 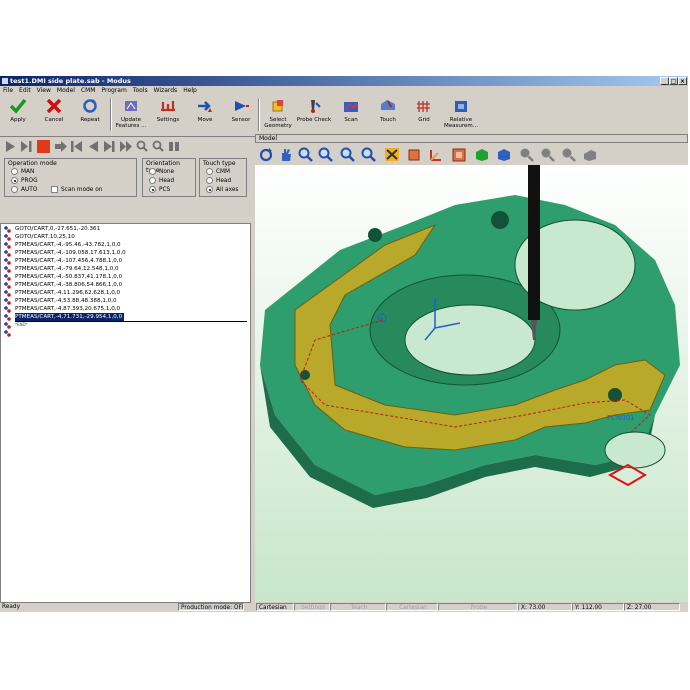 I want to click on fast-forward-icon, so click(x=126, y=146).